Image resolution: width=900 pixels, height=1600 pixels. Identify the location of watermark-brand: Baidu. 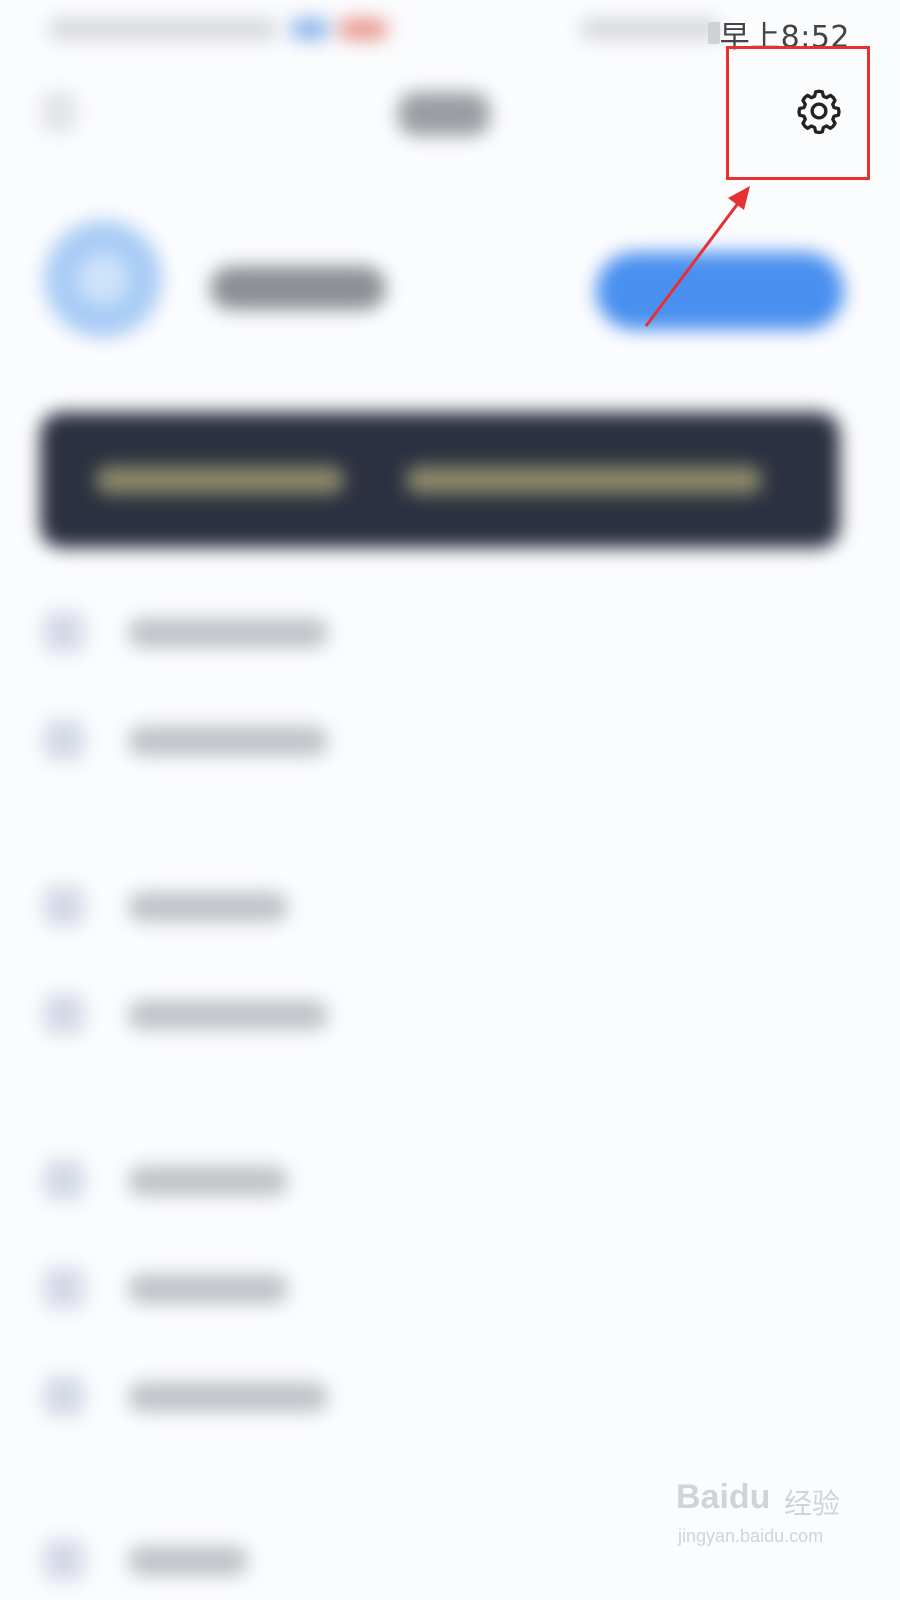
(723, 1497).